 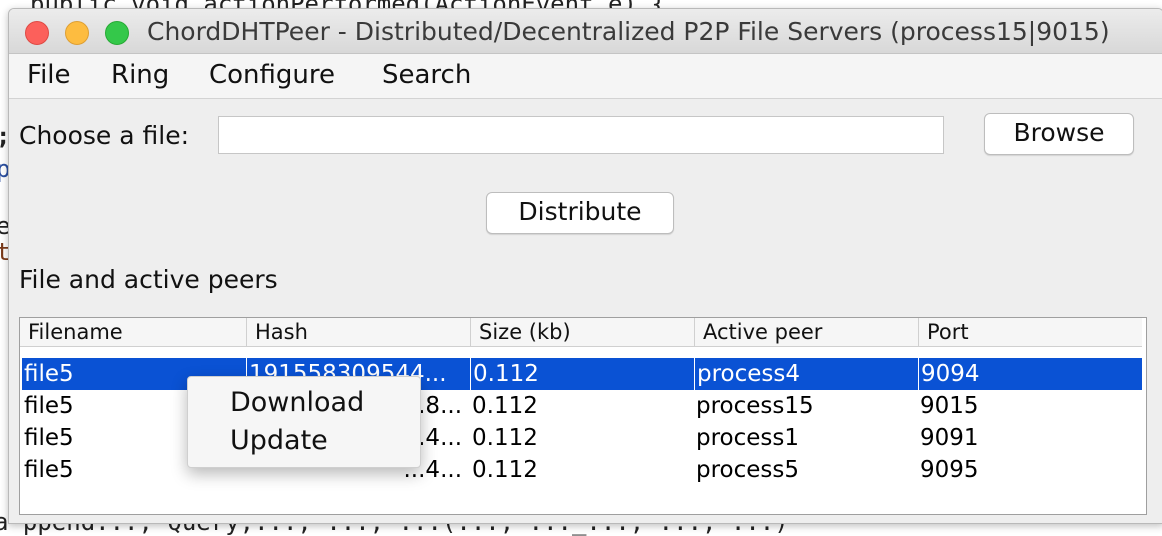 I want to click on menu-ring: Ring, so click(x=140, y=75).